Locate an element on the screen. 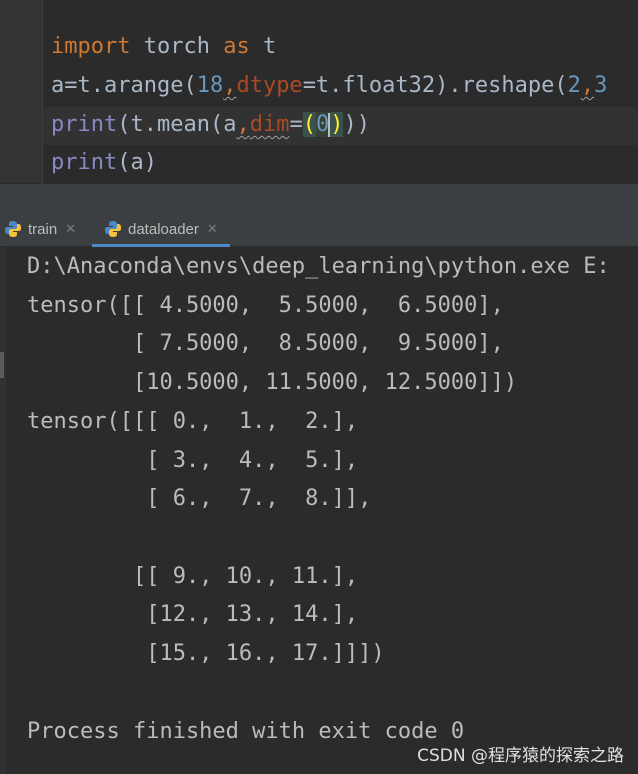 This screenshot has height=774, width=638. console-line: [15., 16., 17.]]]) is located at coordinates (206, 653).